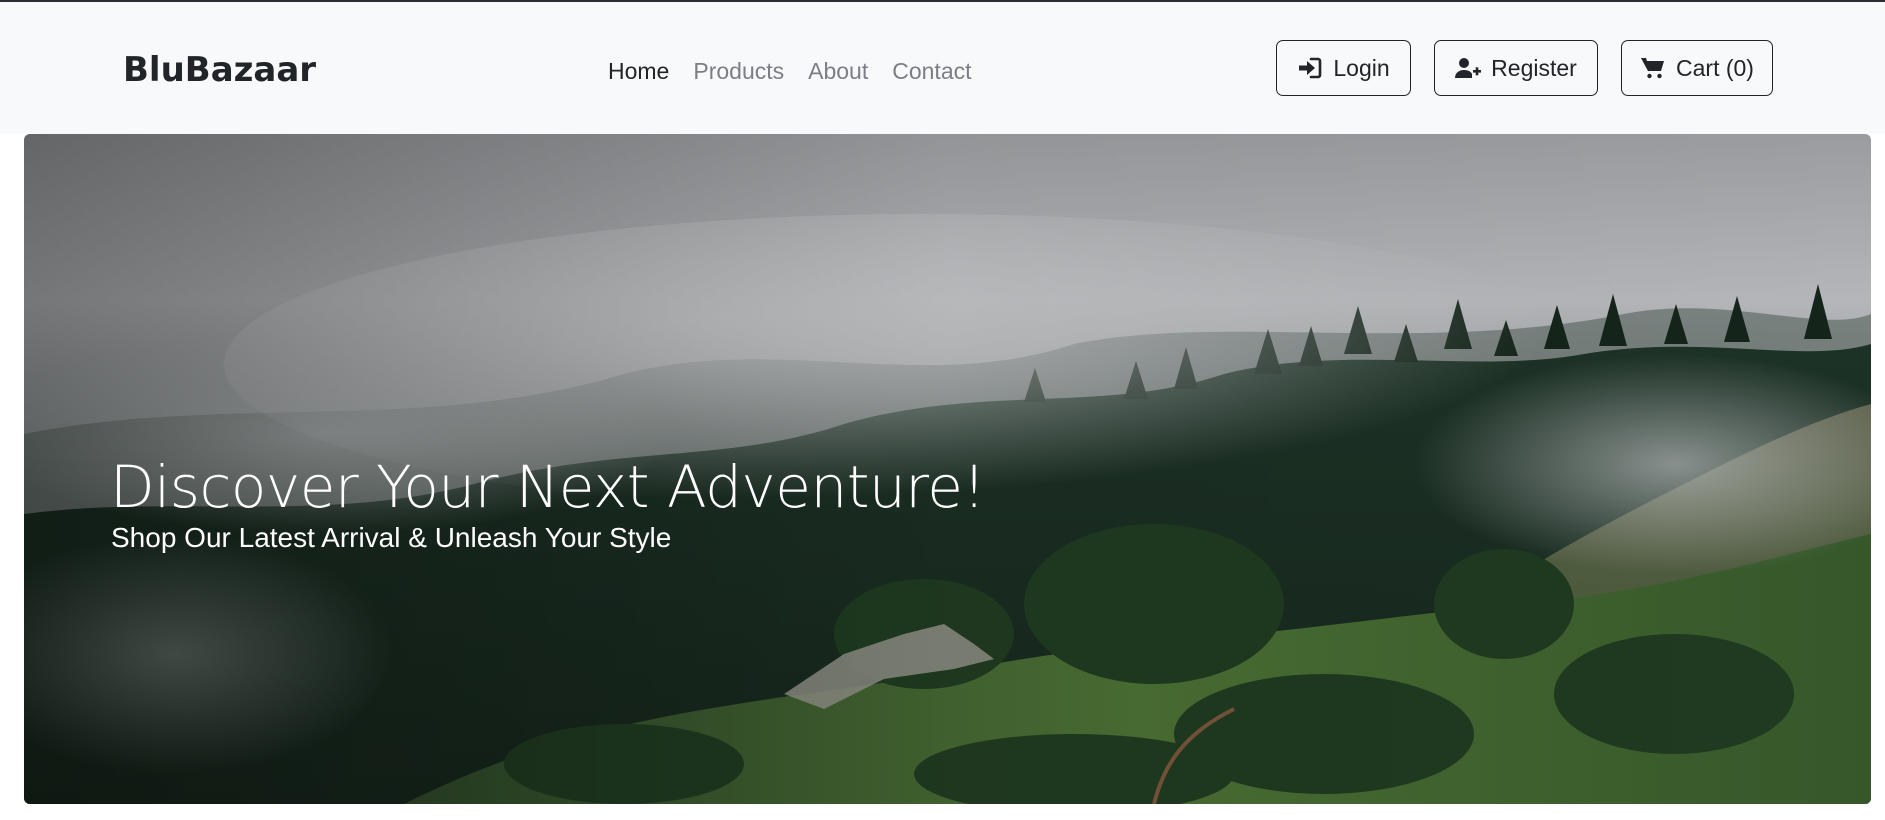 This screenshot has height=820, width=1885. I want to click on hero-title: Discover Your Next Adventure!, so click(548, 486).